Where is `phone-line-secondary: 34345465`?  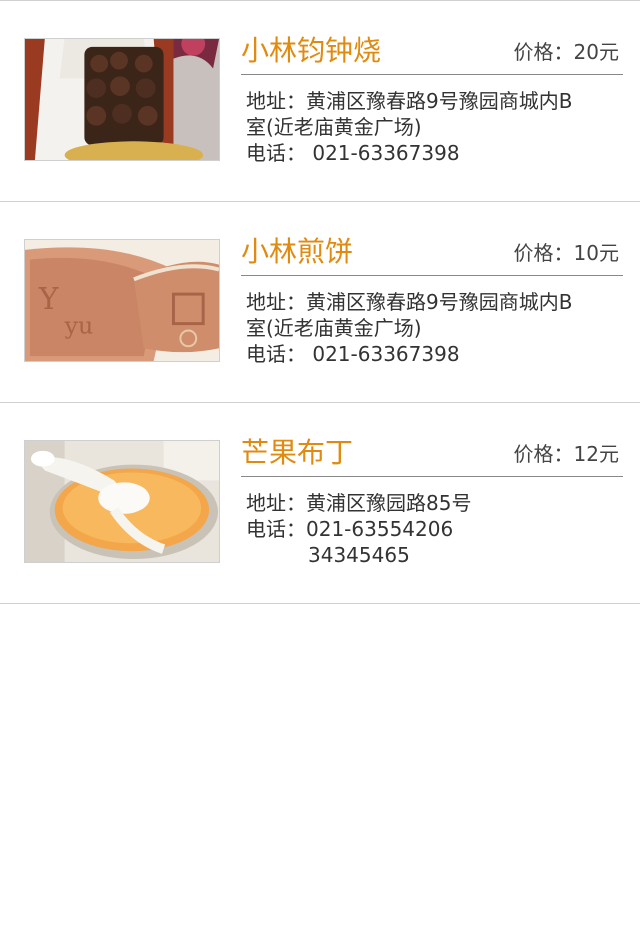 phone-line-secondary: 34345465 is located at coordinates (431, 555).